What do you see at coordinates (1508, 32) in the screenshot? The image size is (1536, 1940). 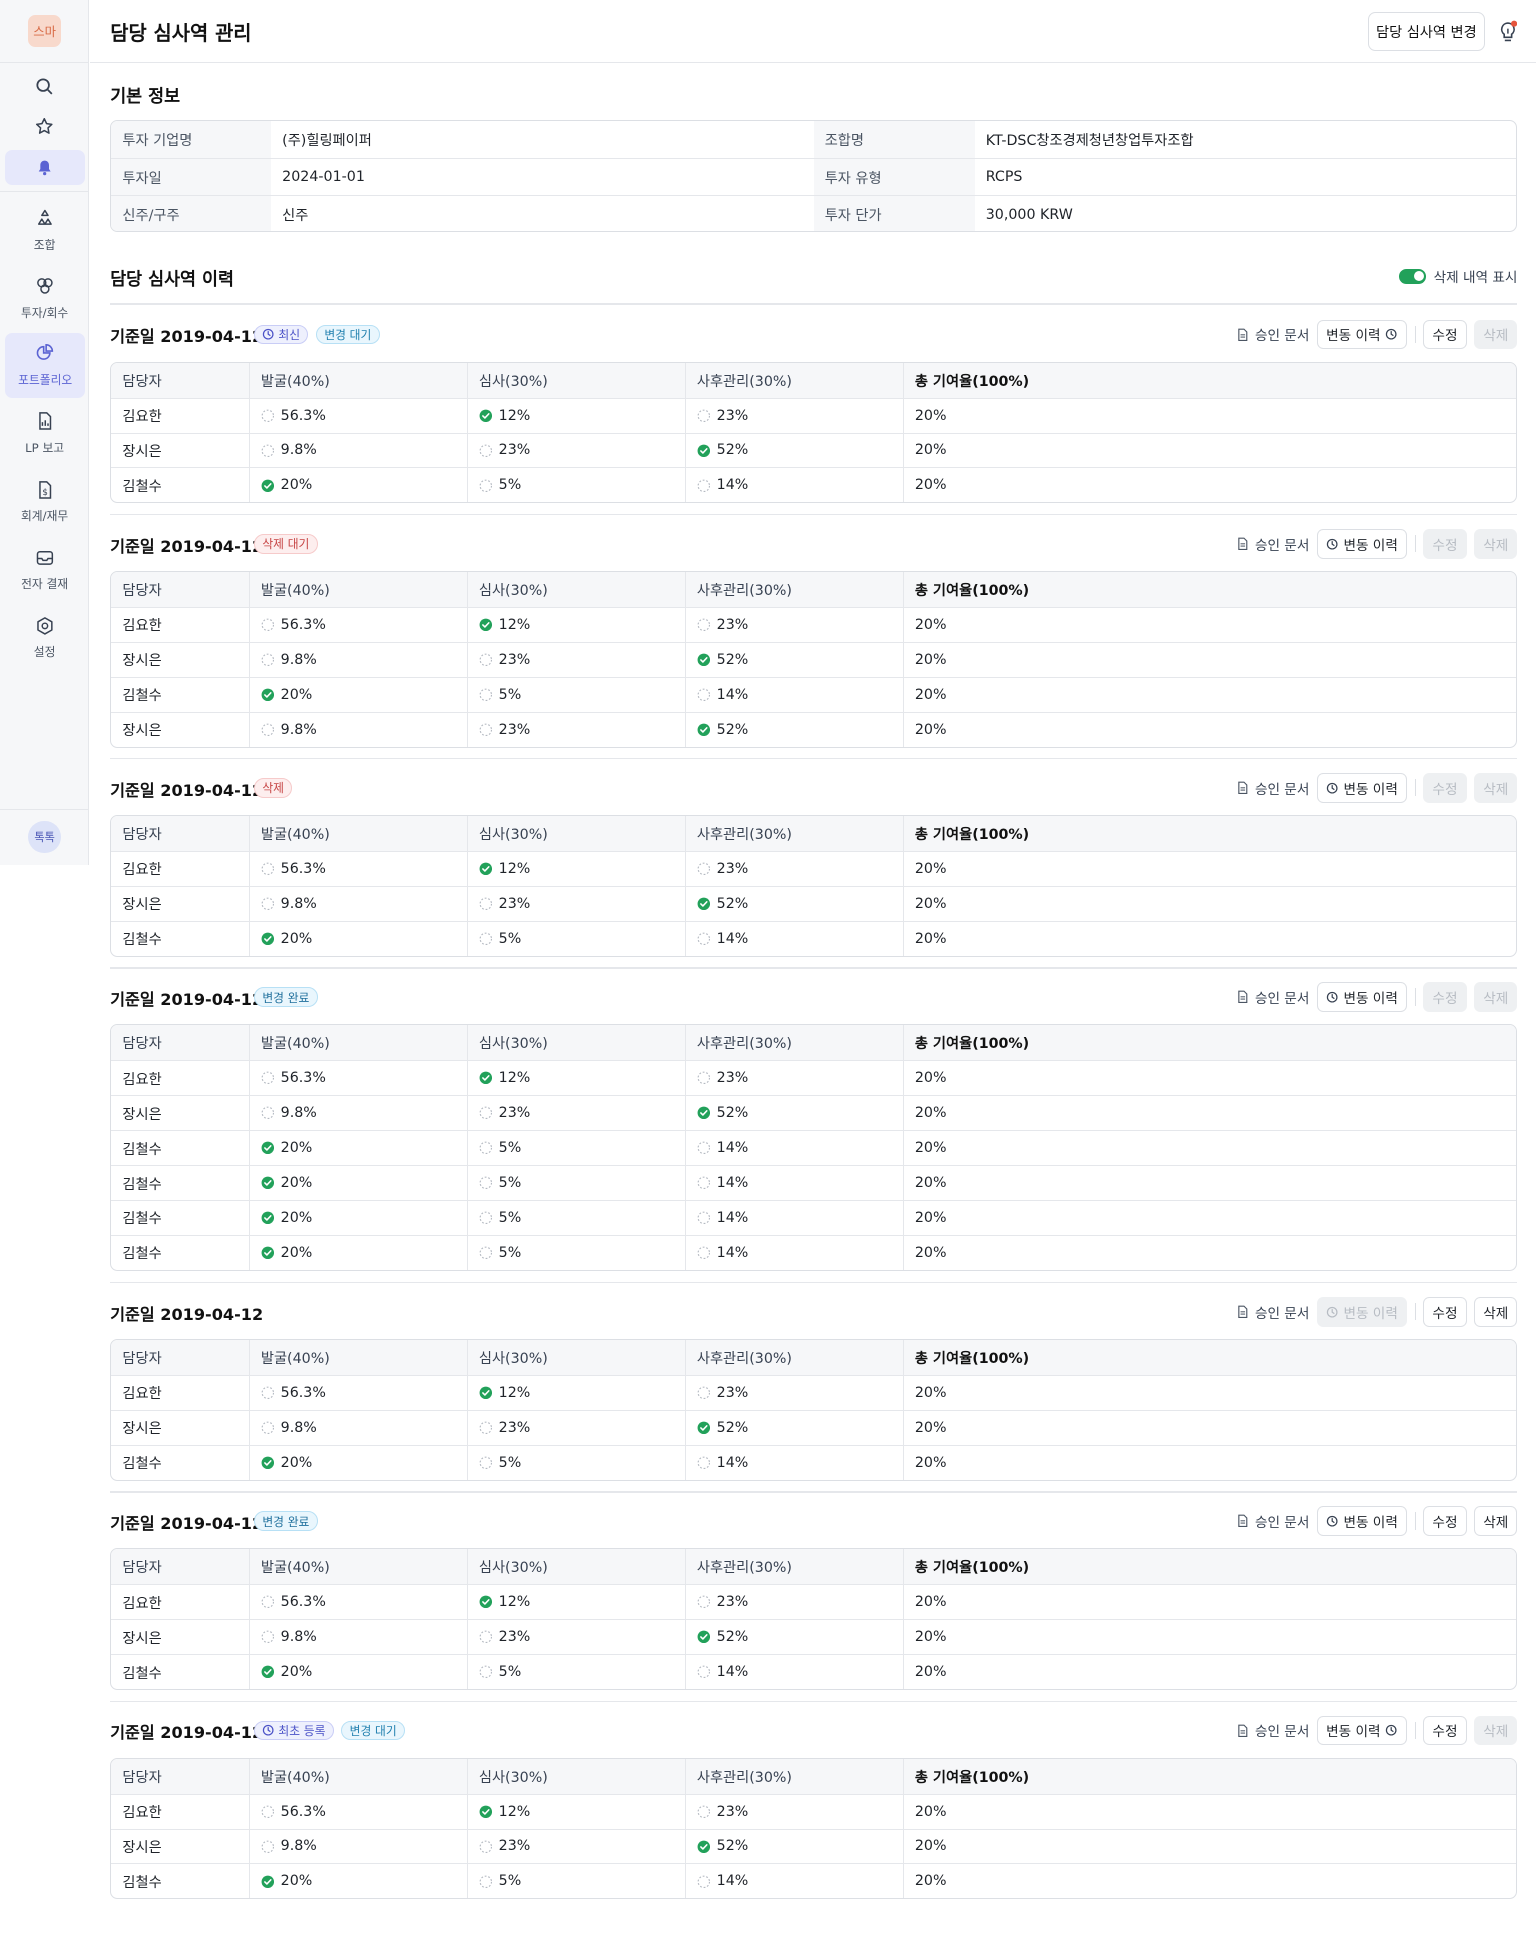 I see `lightbulb-icon` at bounding box center [1508, 32].